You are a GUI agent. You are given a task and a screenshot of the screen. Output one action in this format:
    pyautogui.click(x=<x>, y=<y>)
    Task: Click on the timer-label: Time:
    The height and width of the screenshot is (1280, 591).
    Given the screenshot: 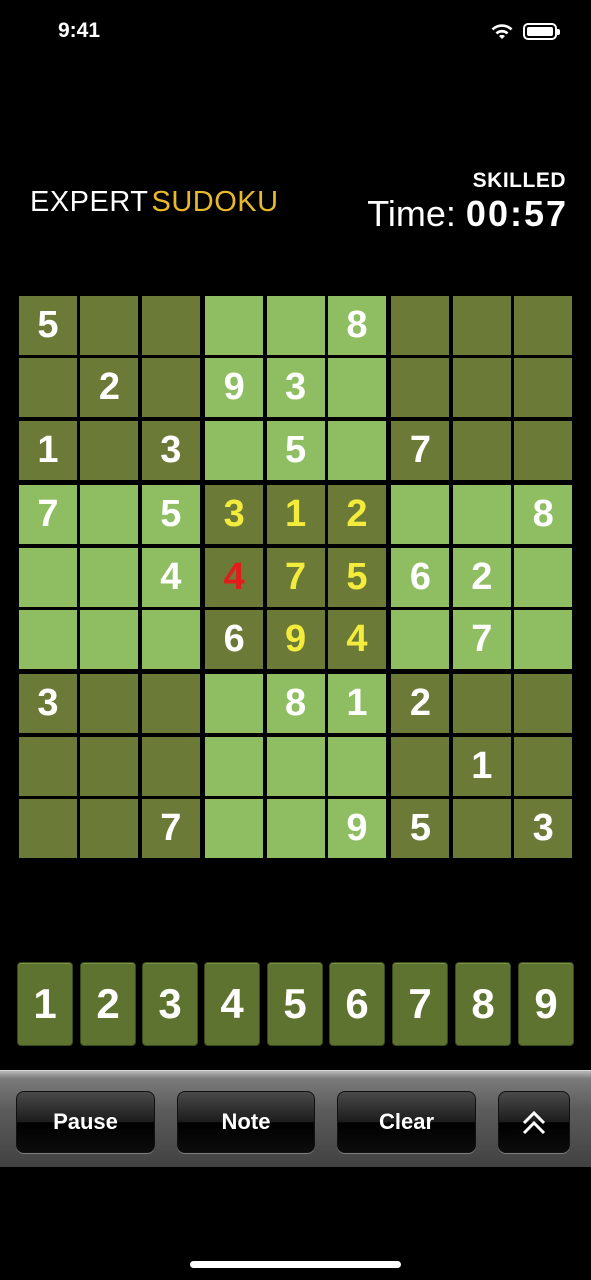 What is the action you would take?
    pyautogui.click(x=411, y=213)
    